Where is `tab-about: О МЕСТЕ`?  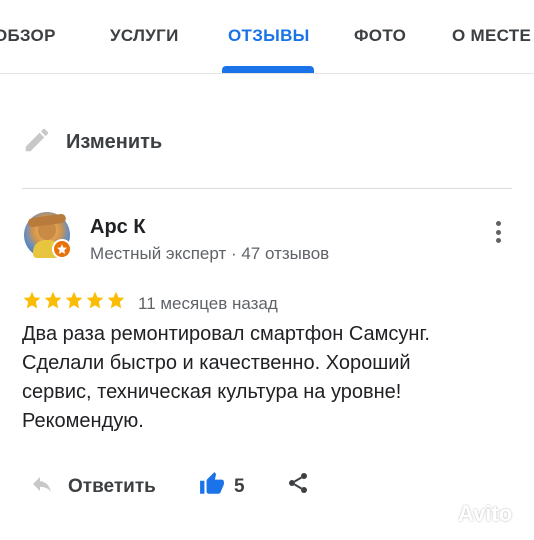 tab-about: О МЕСТЕ is located at coordinates (491, 36).